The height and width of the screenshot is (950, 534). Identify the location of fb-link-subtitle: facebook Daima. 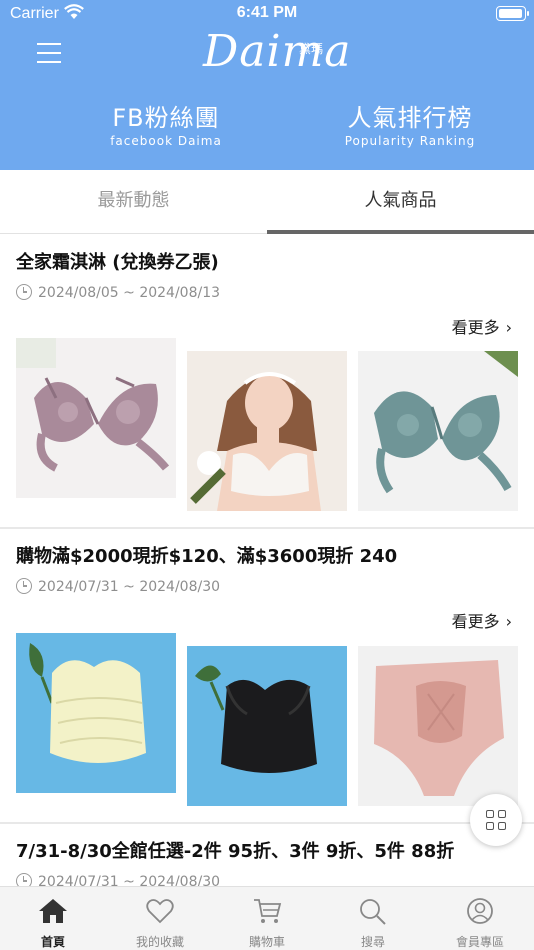
(166, 141).